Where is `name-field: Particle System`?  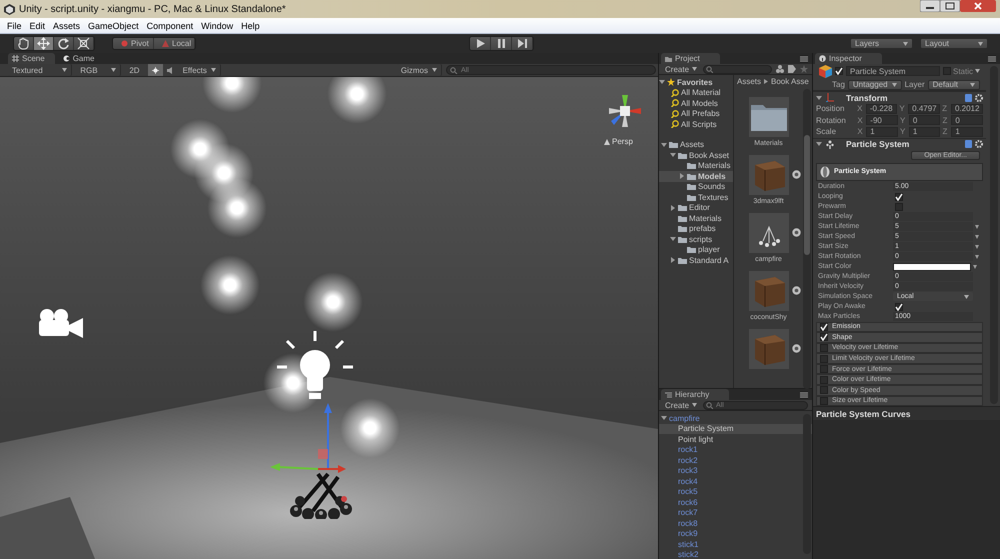 name-field: Particle System is located at coordinates (893, 71).